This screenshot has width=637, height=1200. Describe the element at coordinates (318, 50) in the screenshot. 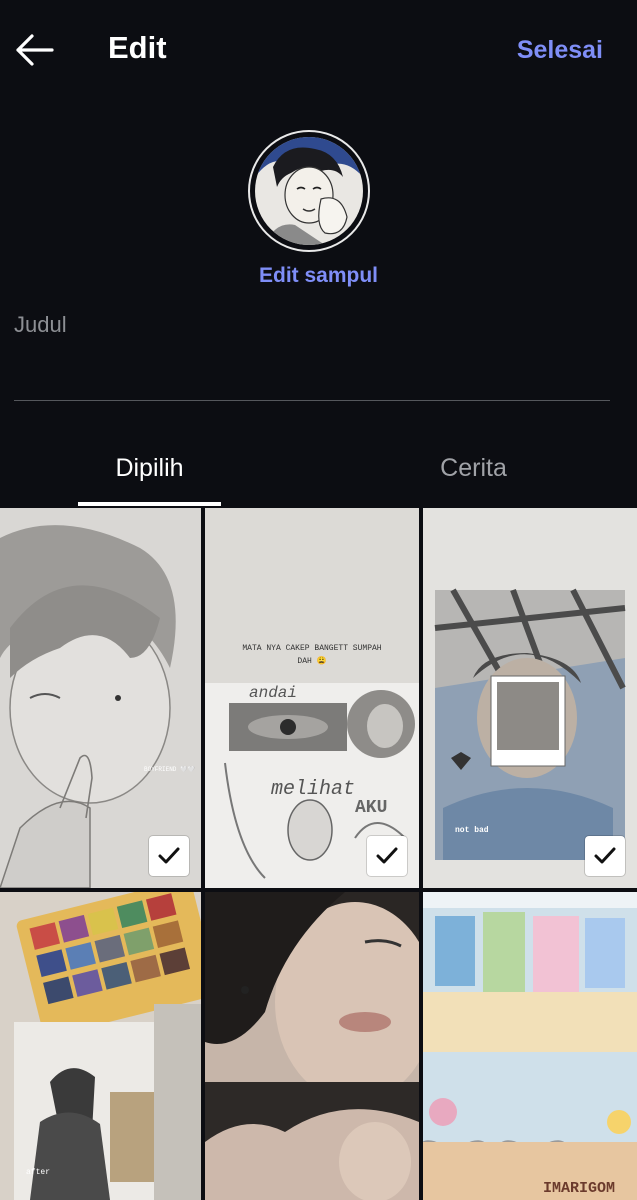

I see `top-bar: Edit Selesai` at that location.